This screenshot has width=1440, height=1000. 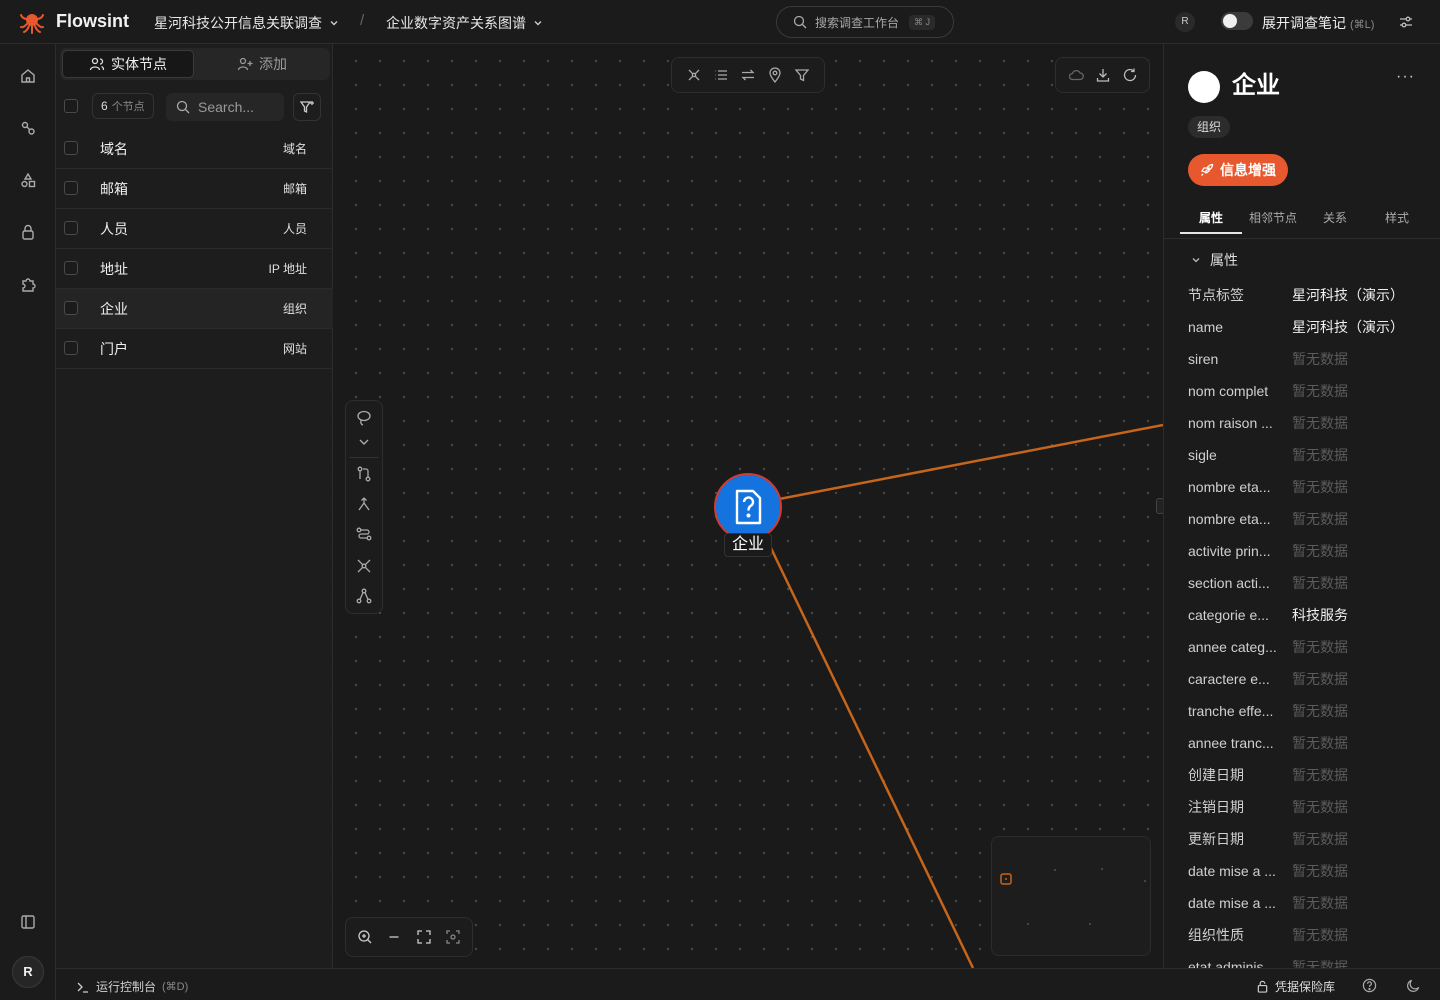 I want to click on graph-node-organization, so click(x=748, y=507).